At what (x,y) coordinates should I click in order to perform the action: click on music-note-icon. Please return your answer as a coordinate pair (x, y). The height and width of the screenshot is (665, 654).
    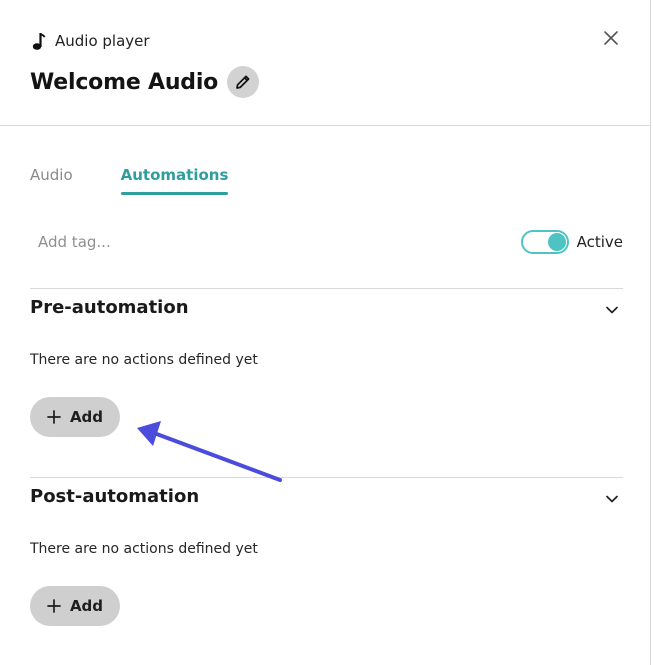
    Looking at the image, I should click on (40, 41).